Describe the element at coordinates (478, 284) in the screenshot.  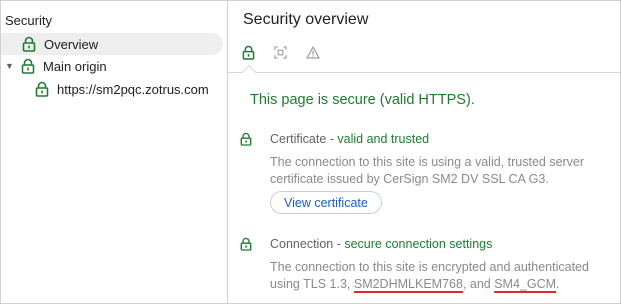
I see `connection-text: , and` at that location.